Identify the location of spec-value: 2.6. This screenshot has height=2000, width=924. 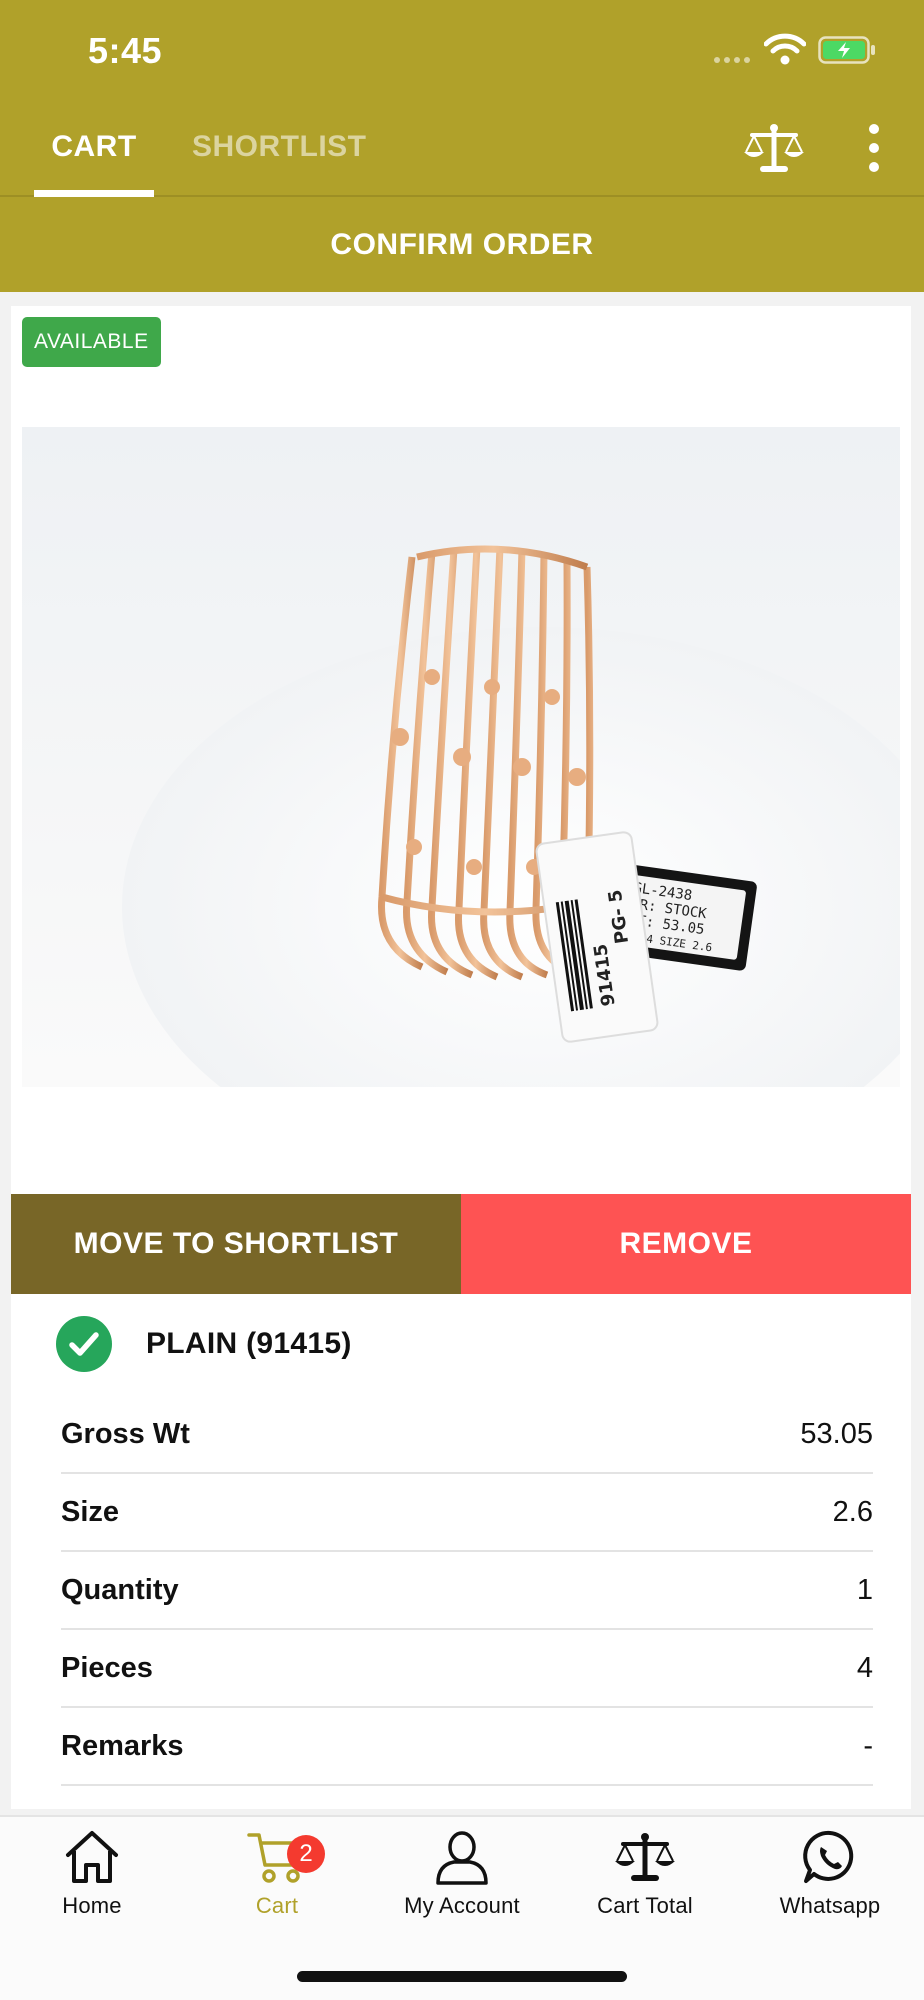
(852, 1511).